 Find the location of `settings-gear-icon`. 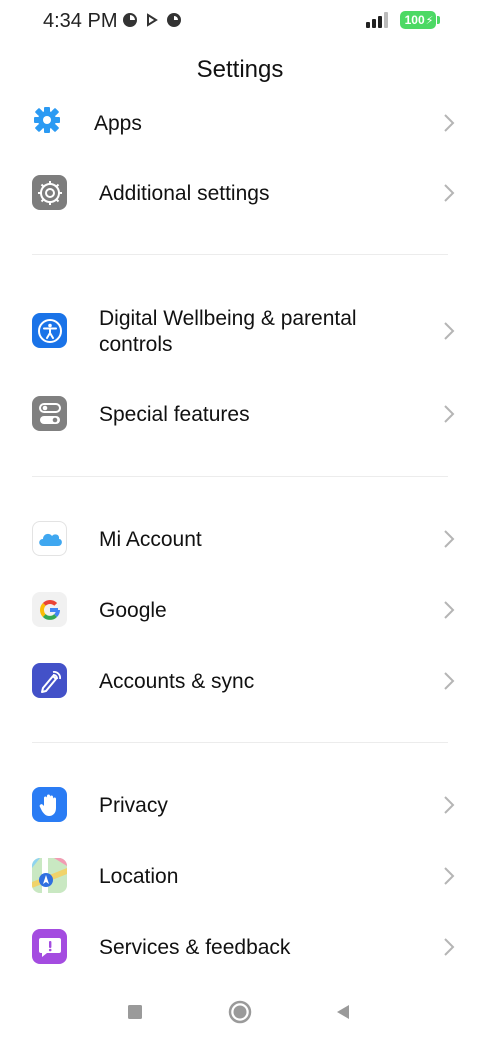

settings-gear-icon is located at coordinates (49, 192).